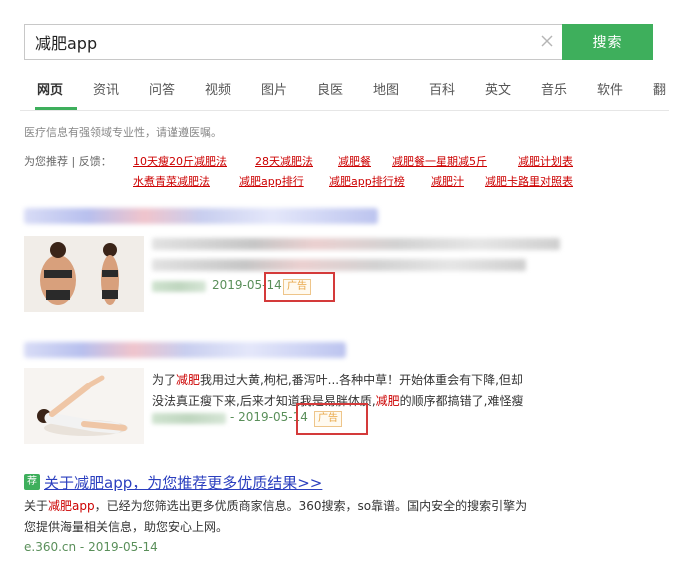 Image resolution: width=687 pixels, height=579 pixels. Describe the element at coordinates (123, 132) in the screenshot. I see `medical-notice: 医疗信息有强领域专业性，请谨遵医嘱。` at that location.